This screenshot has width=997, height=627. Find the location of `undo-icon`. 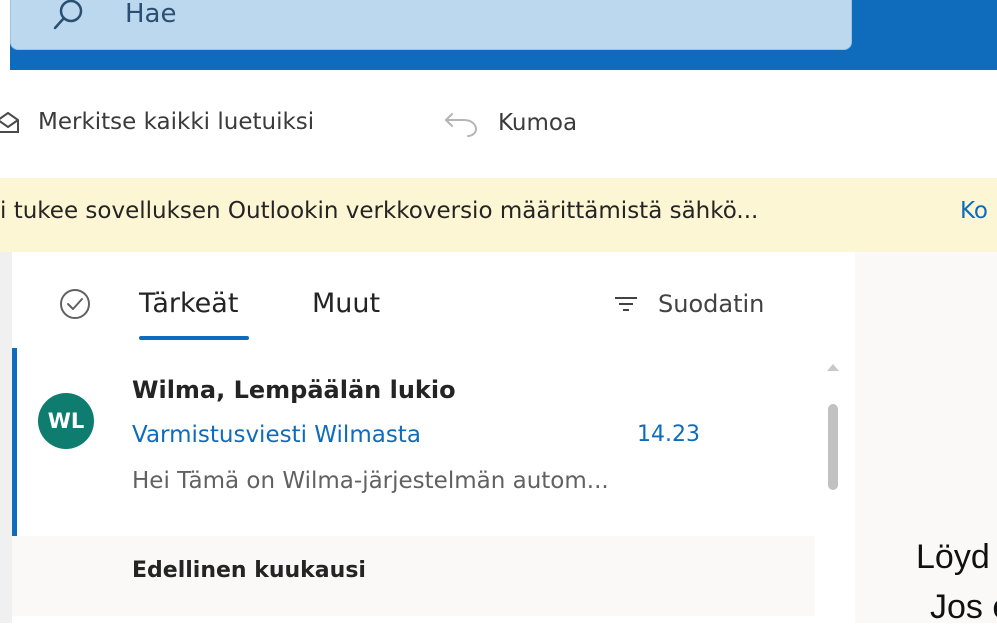

undo-icon is located at coordinates (461, 125).